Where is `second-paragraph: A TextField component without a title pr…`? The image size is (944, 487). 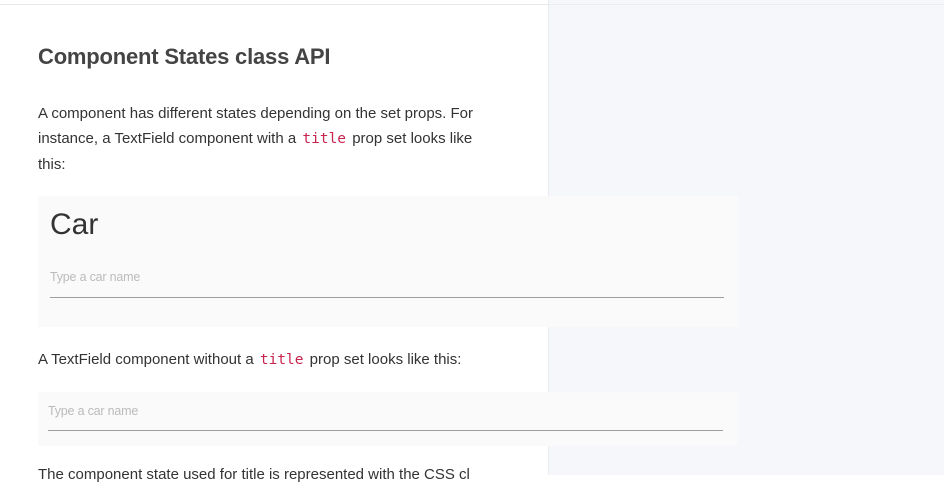
second-paragraph: A TextField component without a title pr… is located at coordinates (288, 360).